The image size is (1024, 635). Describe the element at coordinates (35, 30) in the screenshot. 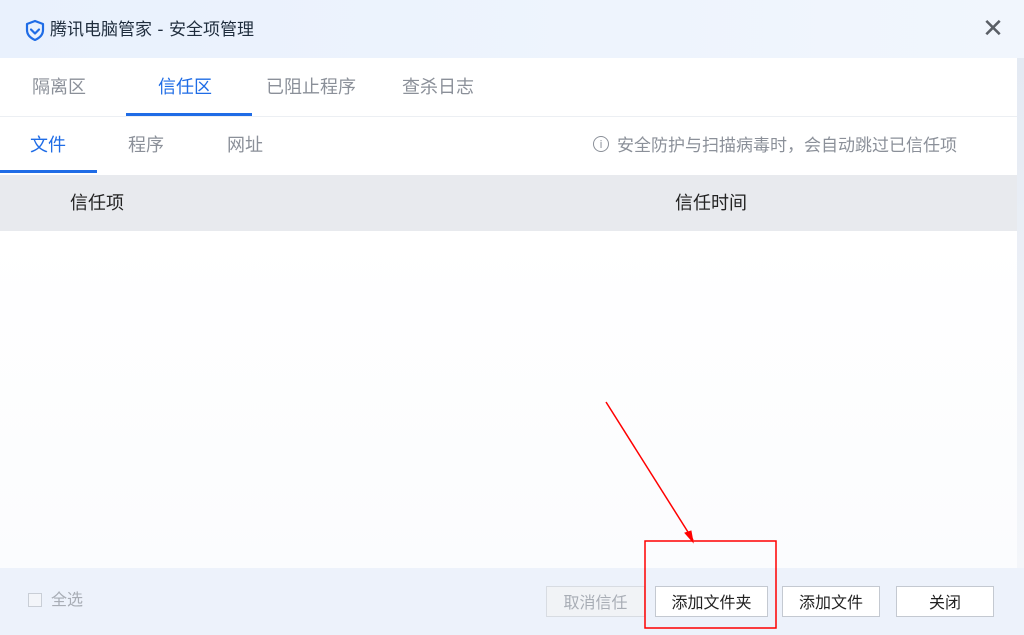

I see `tencent-shield-icon` at that location.